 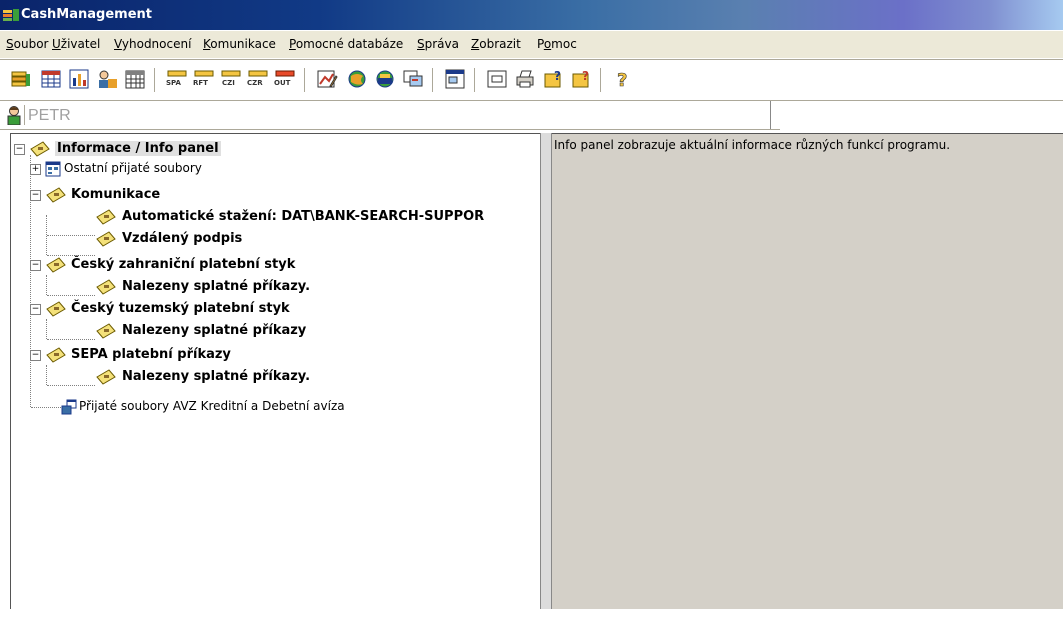 What do you see at coordinates (135, 79) in the screenshot?
I see `calendar-icon` at bounding box center [135, 79].